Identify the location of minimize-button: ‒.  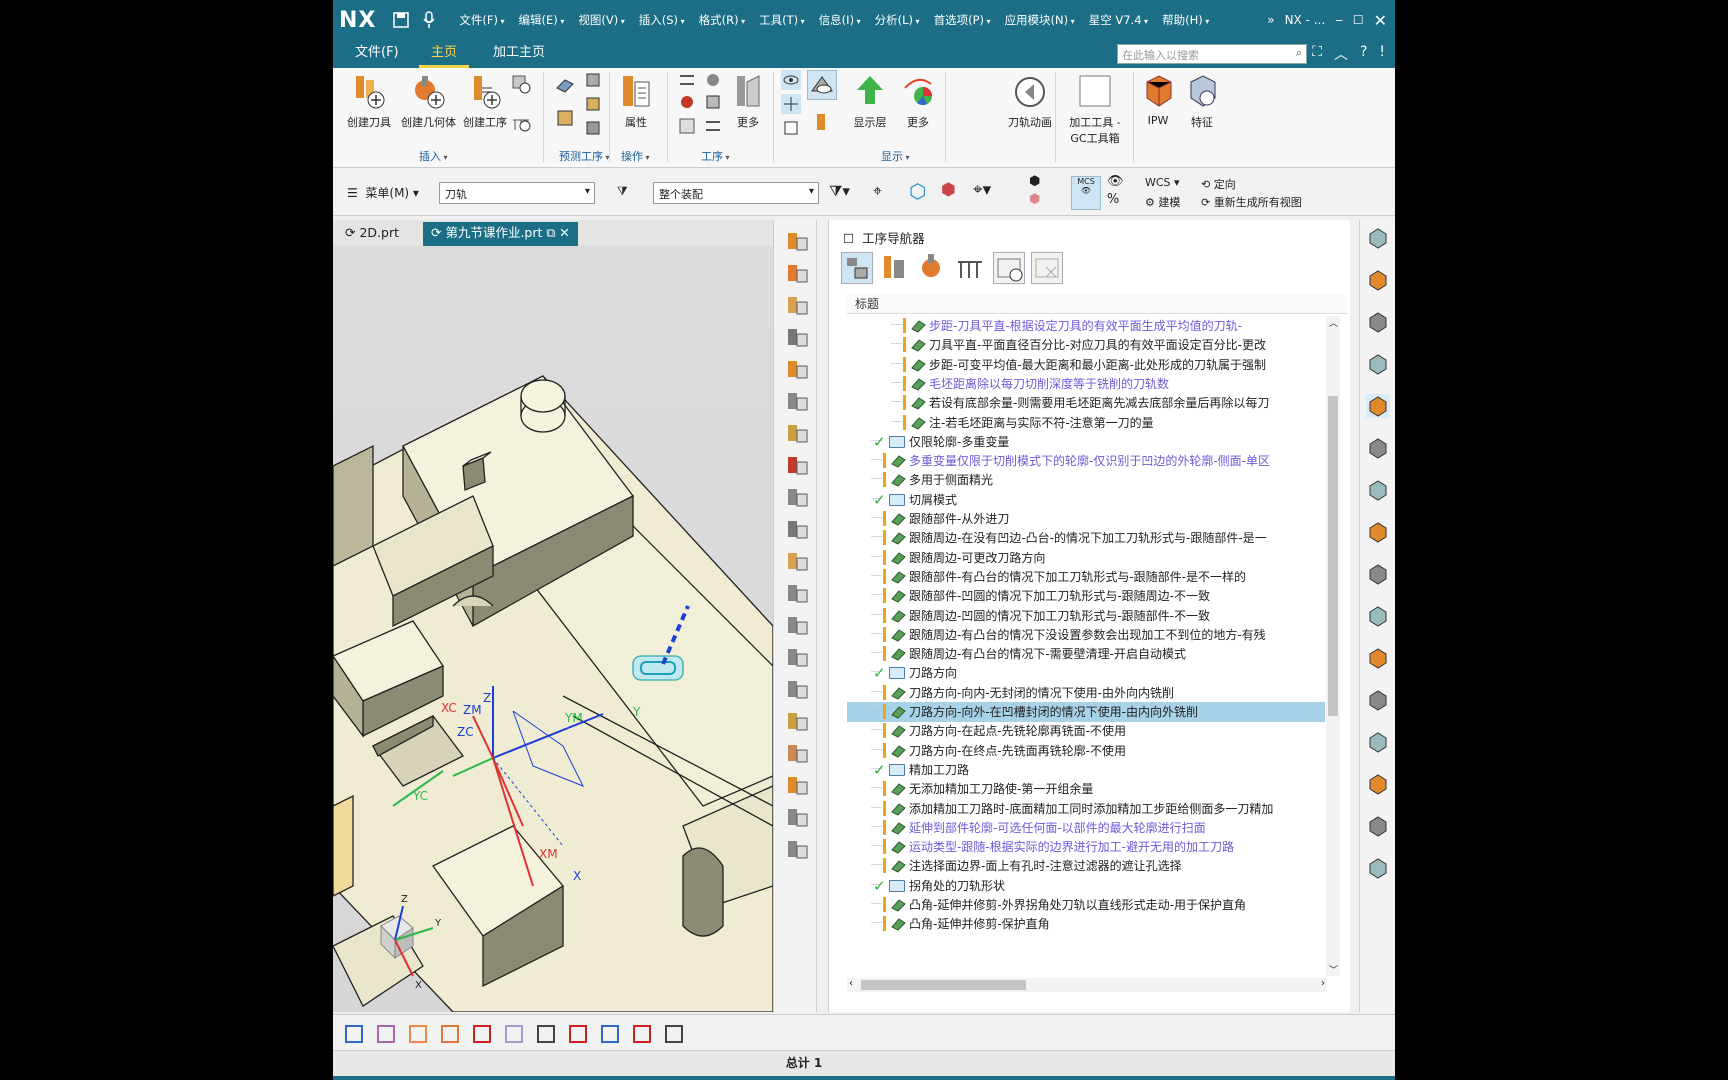
(1339, 20).